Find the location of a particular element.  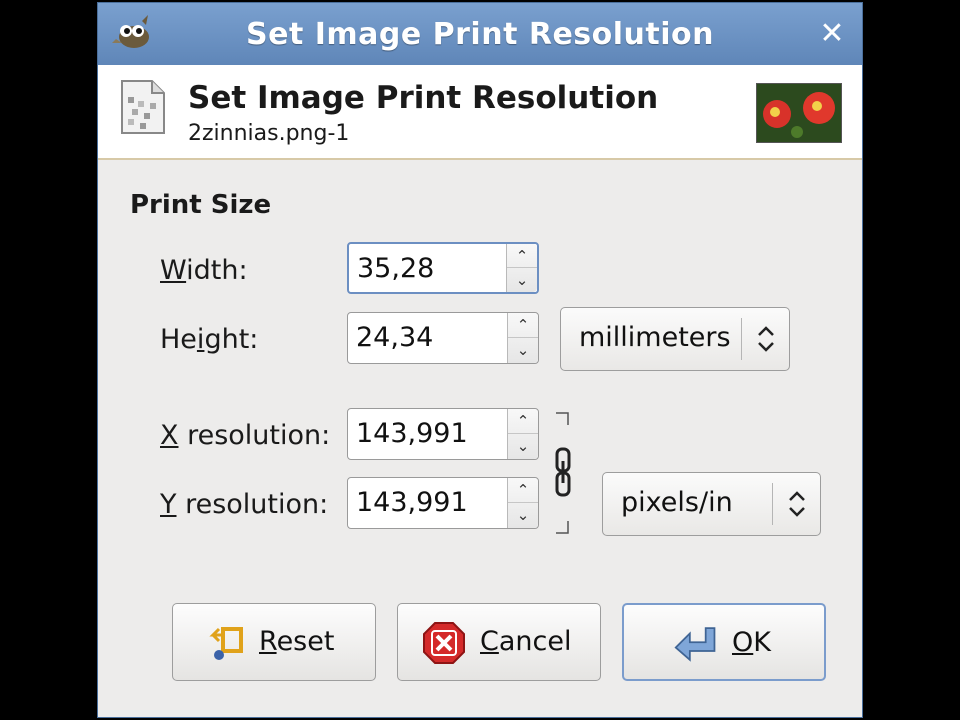

x-resolution-stepper: ⌃ ⌄ is located at coordinates (522, 434).